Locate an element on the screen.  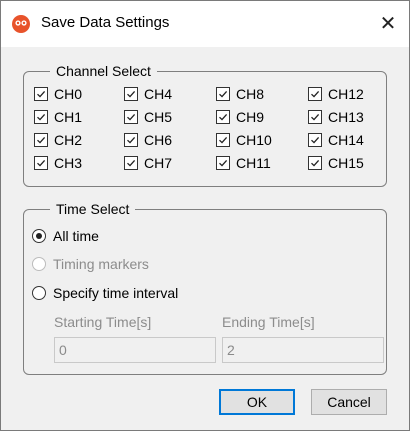
channel-checkbox-ch2: CH2 is located at coordinates (58, 140).